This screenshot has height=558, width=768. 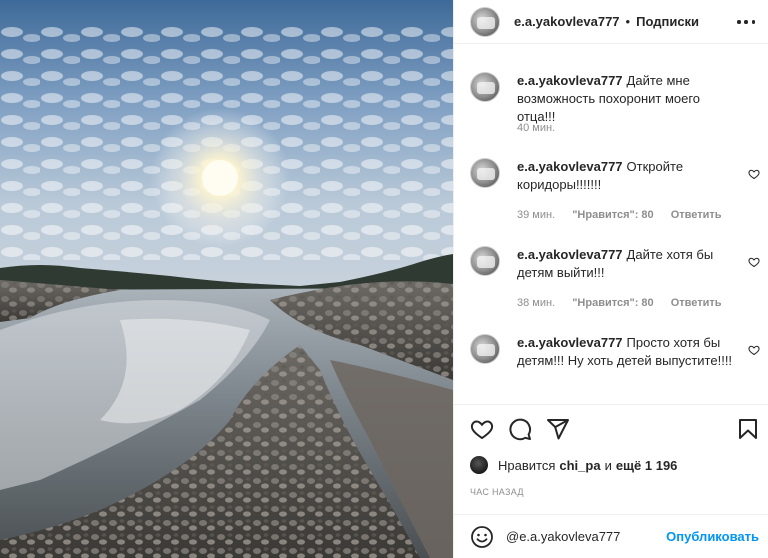 I want to click on comment-meta: 39 мин. "Нравится": 80 Ответить, so click(x=626, y=215).